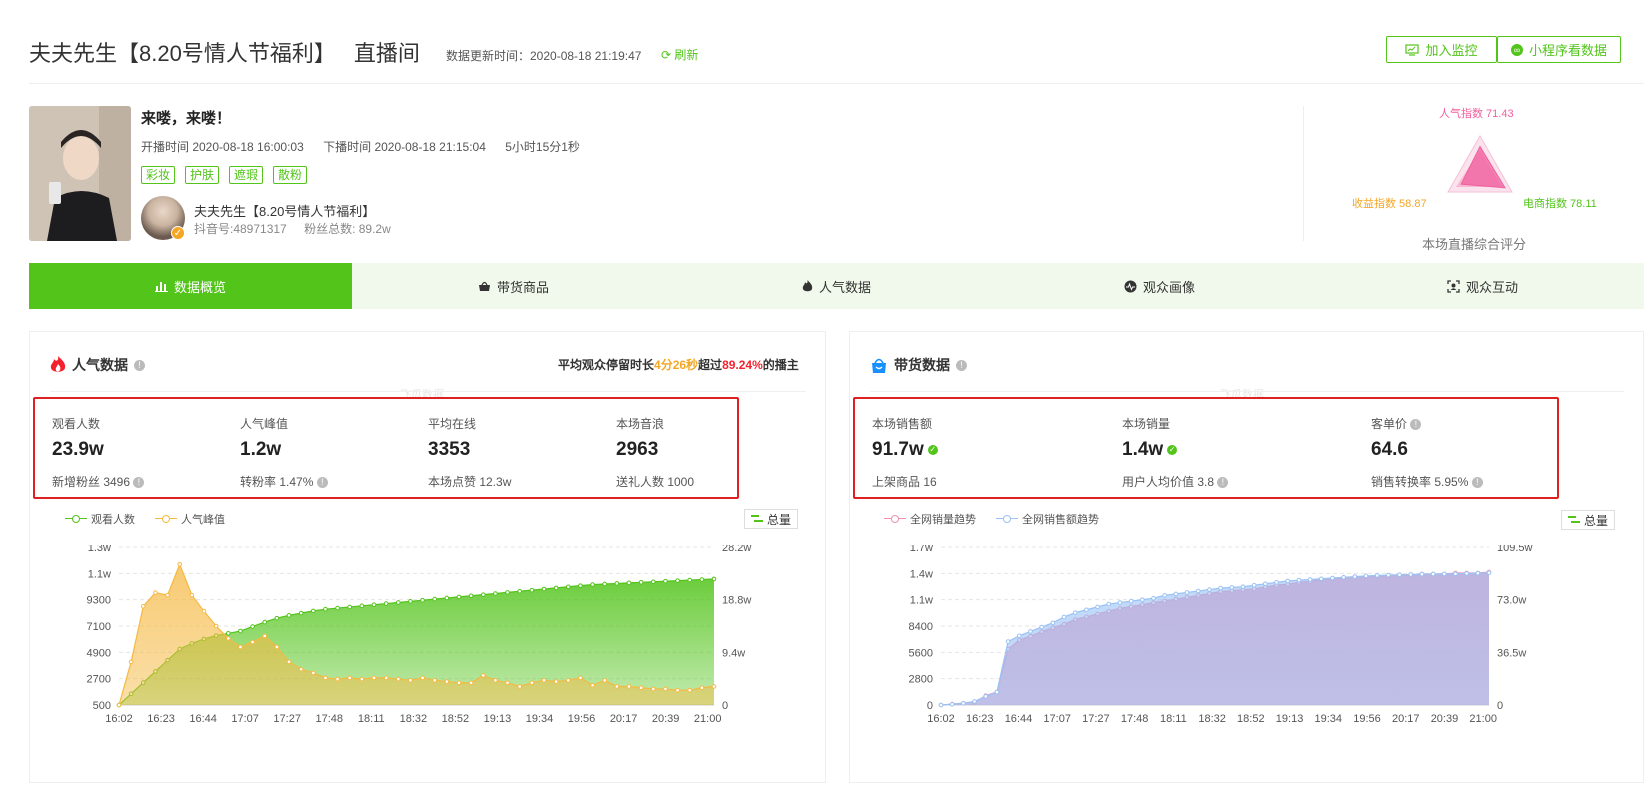 Image resolution: width=1651 pixels, height=803 pixels. I want to click on metric-label-text: 客单价, so click(1389, 424).